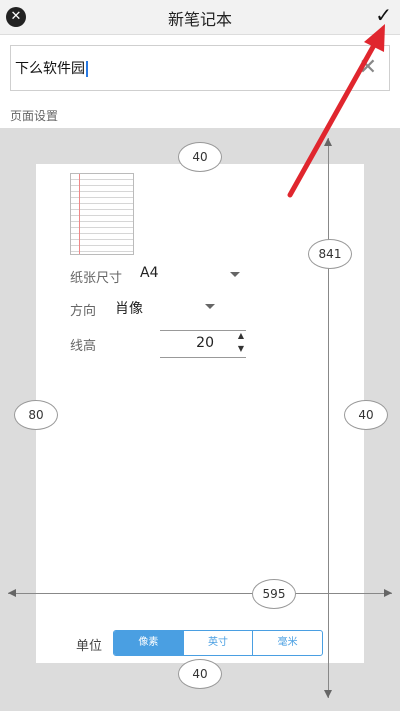 This screenshot has width=400, height=711. What do you see at coordinates (89, 646) in the screenshot?
I see `unit-label: 单位` at bounding box center [89, 646].